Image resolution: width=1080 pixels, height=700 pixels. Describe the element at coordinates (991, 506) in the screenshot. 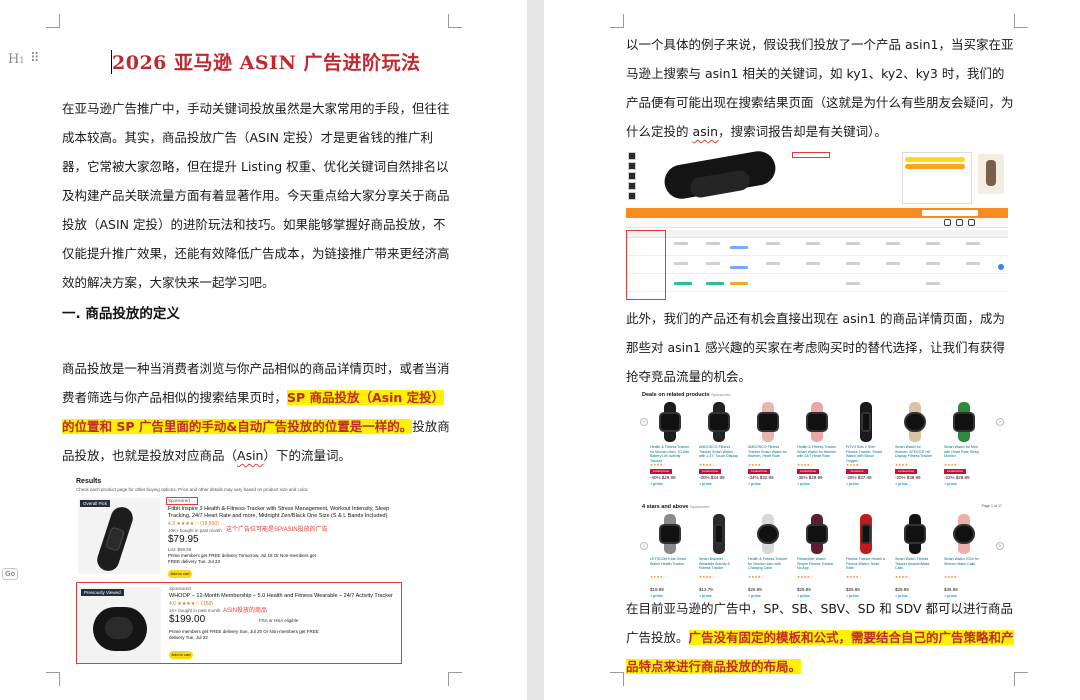

I see `page-indicator: Page 1 of 17` at that location.